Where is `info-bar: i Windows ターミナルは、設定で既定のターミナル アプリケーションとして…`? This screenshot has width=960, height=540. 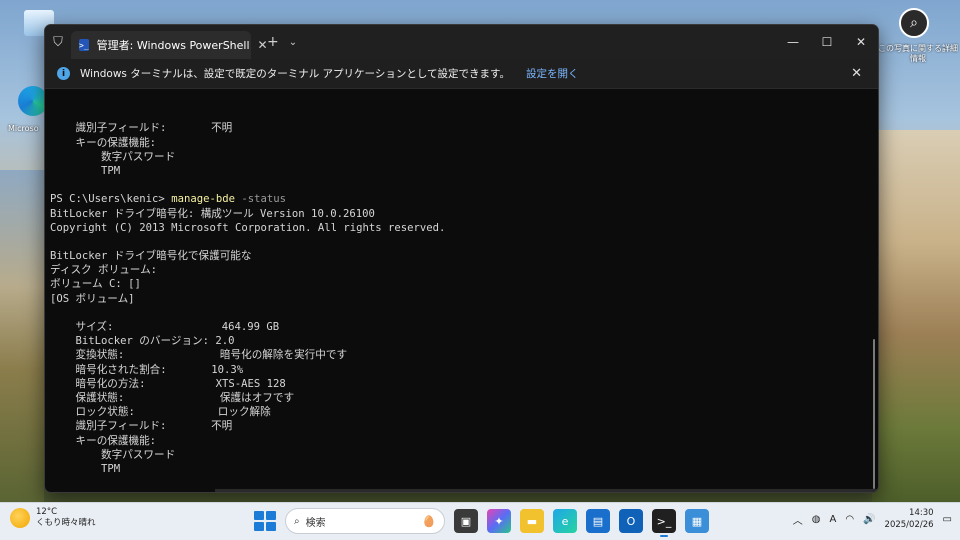
info-bar: i Windows ターミナルは、設定で既定のターミナル アプリケーションとして… is located at coordinates (461, 74).